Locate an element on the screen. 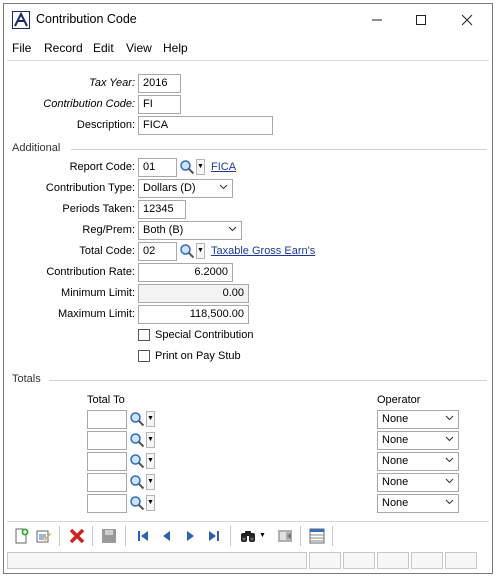 Image resolution: width=498 pixels, height=578 pixels. last-record-icon is located at coordinates (214, 536).